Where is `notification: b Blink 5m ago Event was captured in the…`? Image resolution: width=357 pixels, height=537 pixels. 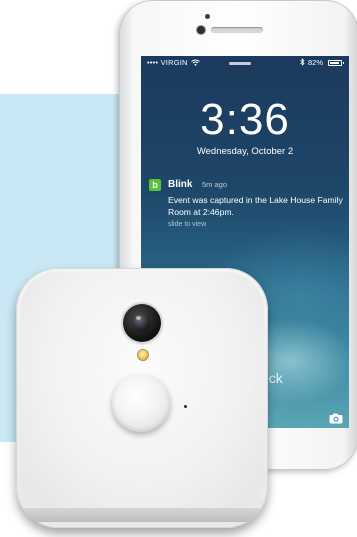
notification: b Blink 5m ago Event was captured in the… is located at coordinates (247, 207).